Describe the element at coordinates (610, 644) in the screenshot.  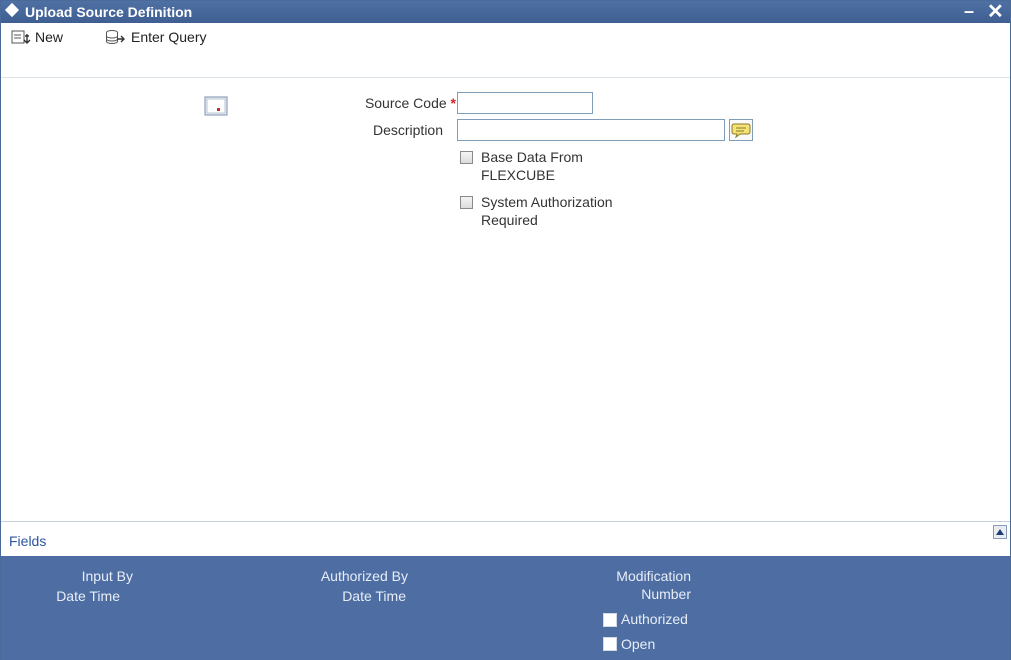
I see `open-checkbox` at that location.